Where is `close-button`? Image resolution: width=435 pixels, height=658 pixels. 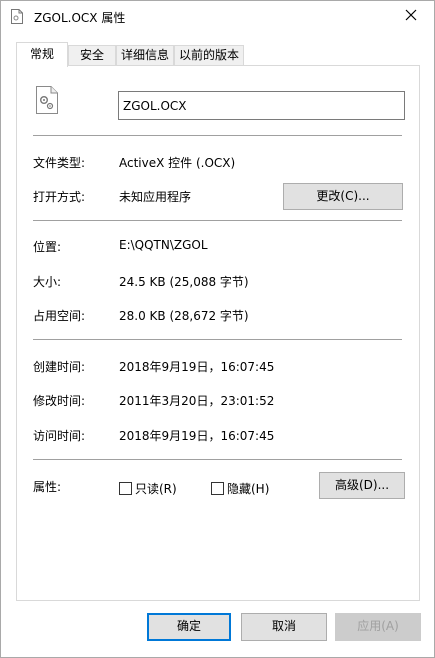 close-button is located at coordinates (411, 16).